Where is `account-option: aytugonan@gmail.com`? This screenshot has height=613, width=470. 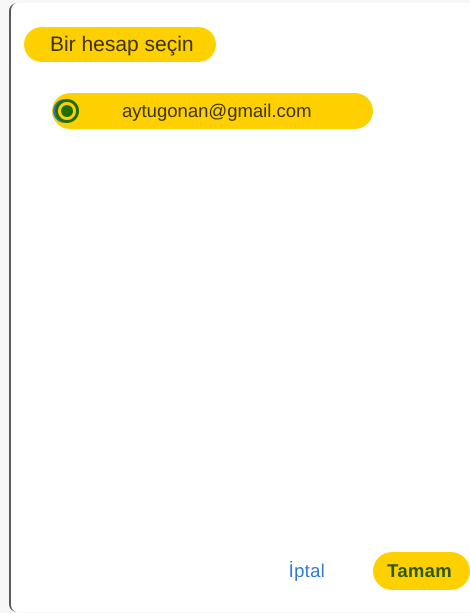
account-option: aytugonan@gmail.com is located at coordinates (212, 111).